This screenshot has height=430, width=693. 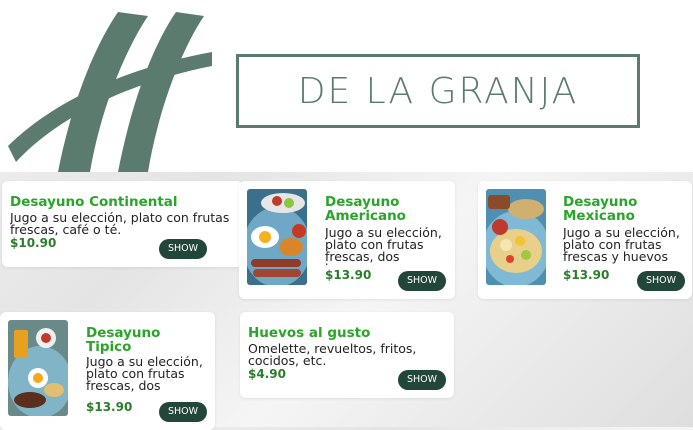 What do you see at coordinates (94, 202) in the screenshot?
I see `menu-item-title: Desayuno Continental` at bounding box center [94, 202].